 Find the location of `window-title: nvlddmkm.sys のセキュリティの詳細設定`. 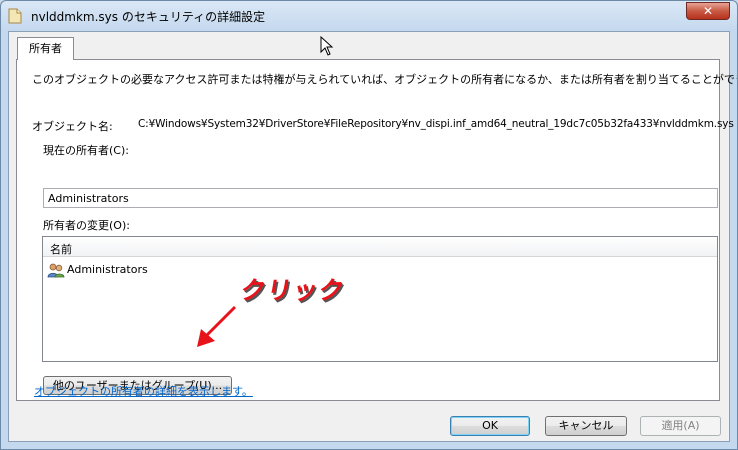

window-title: nvlddmkm.sys のセキュリティの詳細設定 is located at coordinates (148, 17).